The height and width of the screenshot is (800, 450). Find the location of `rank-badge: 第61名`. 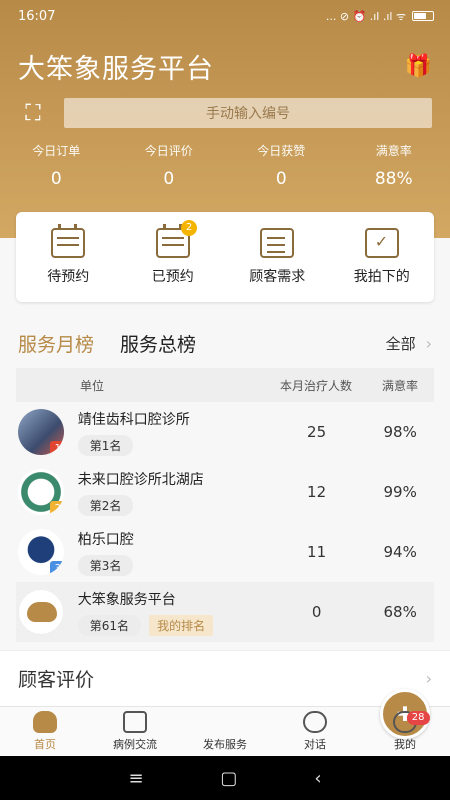

rank-badge: 第61名 is located at coordinates (109, 625).